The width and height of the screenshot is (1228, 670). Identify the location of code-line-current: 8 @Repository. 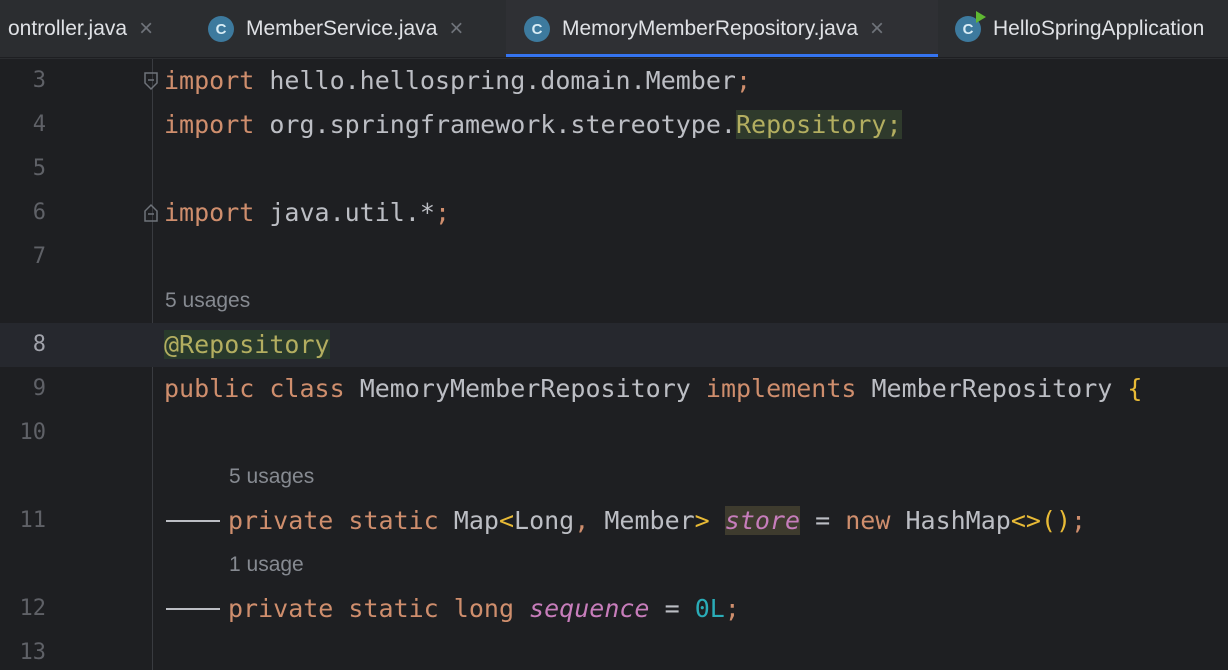
(614, 345).